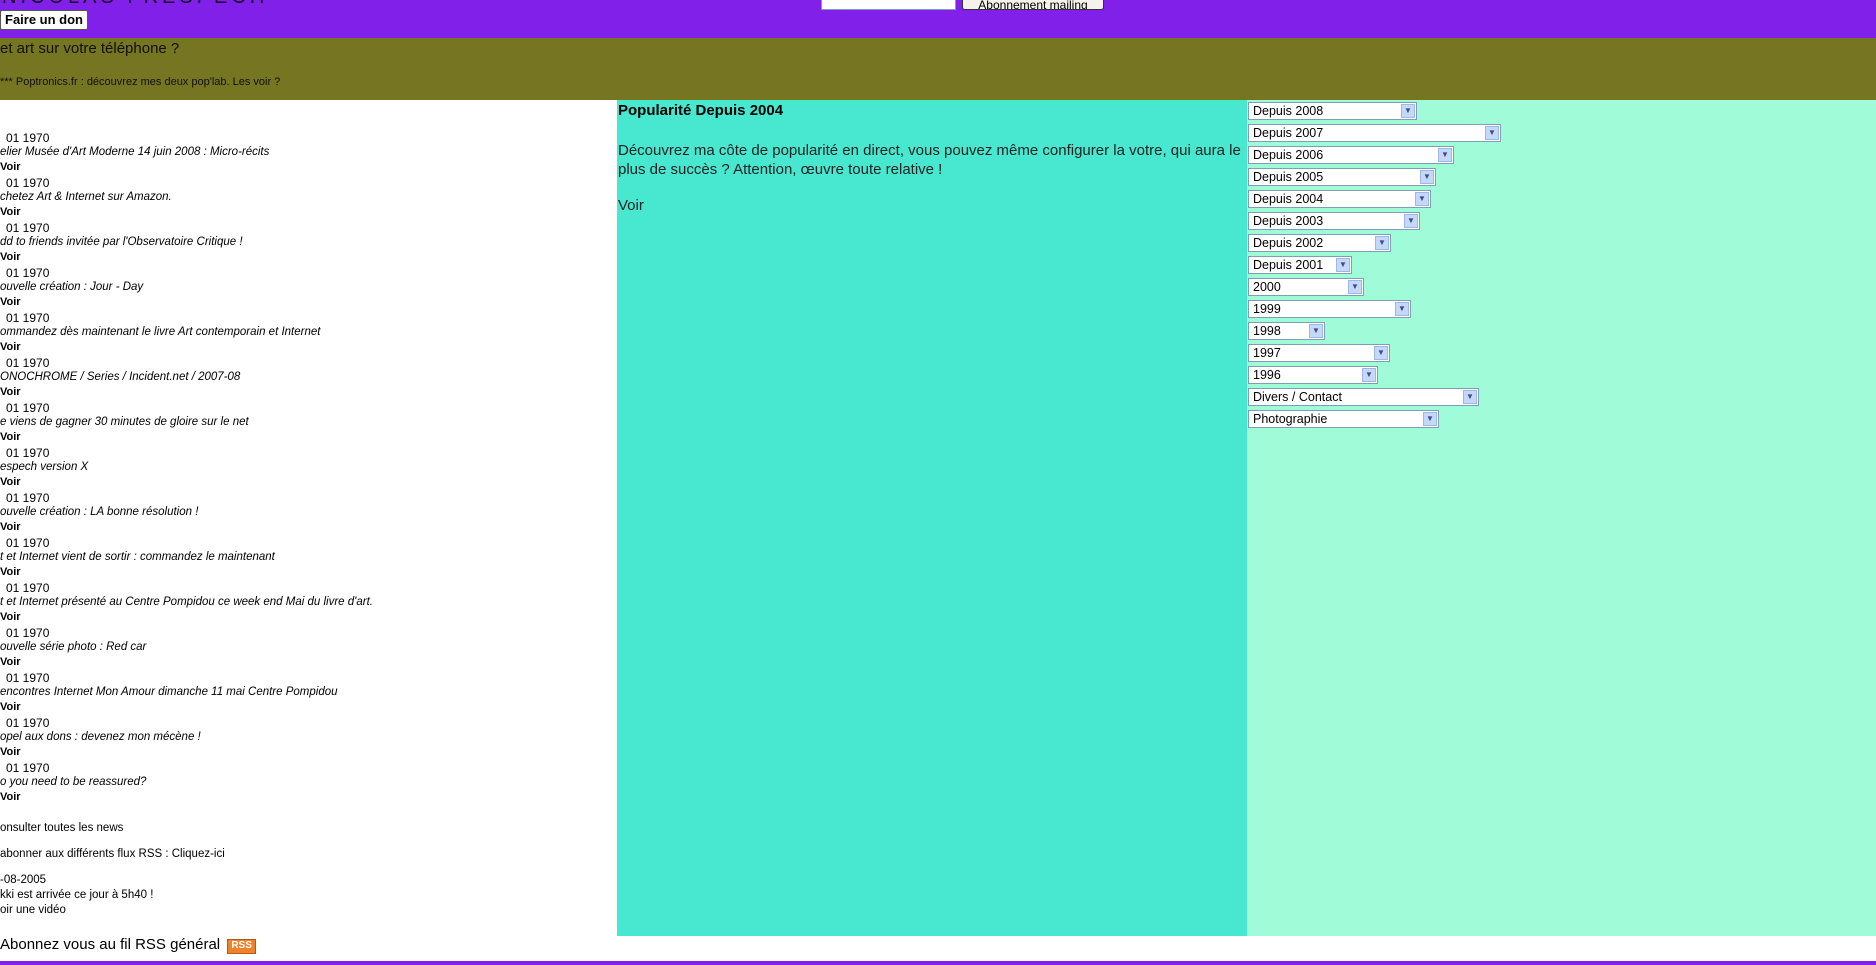  What do you see at coordinates (1267, 375) in the screenshot?
I see `select-value: 1996` at bounding box center [1267, 375].